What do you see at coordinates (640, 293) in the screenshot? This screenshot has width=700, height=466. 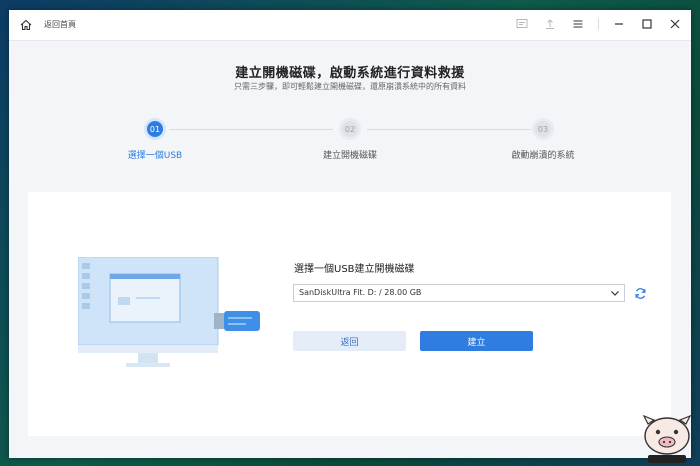 I see `refresh-icon` at bounding box center [640, 293].